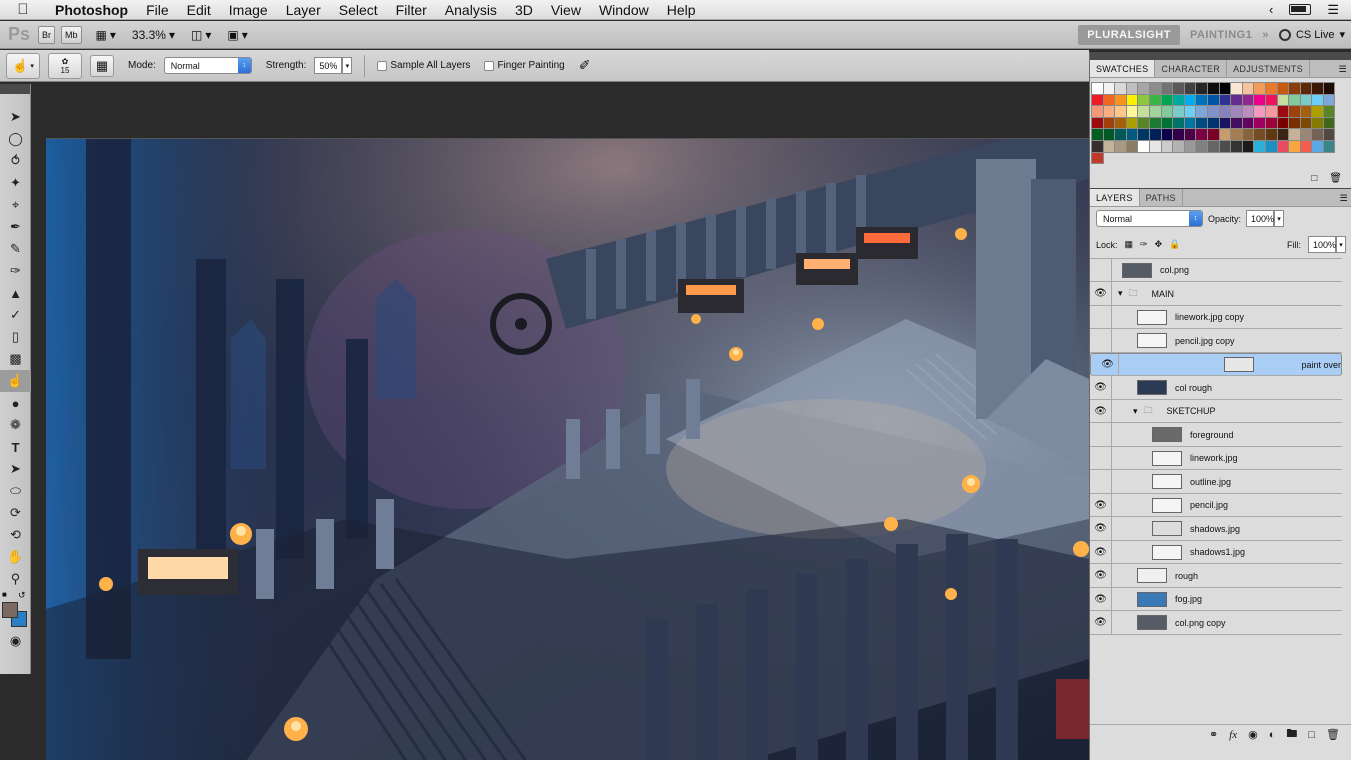 The image size is (1351, 760). Describe the element at coordinates (1216, 458) in the screenshot. I see `layer-row: linework.jpg` at that location.